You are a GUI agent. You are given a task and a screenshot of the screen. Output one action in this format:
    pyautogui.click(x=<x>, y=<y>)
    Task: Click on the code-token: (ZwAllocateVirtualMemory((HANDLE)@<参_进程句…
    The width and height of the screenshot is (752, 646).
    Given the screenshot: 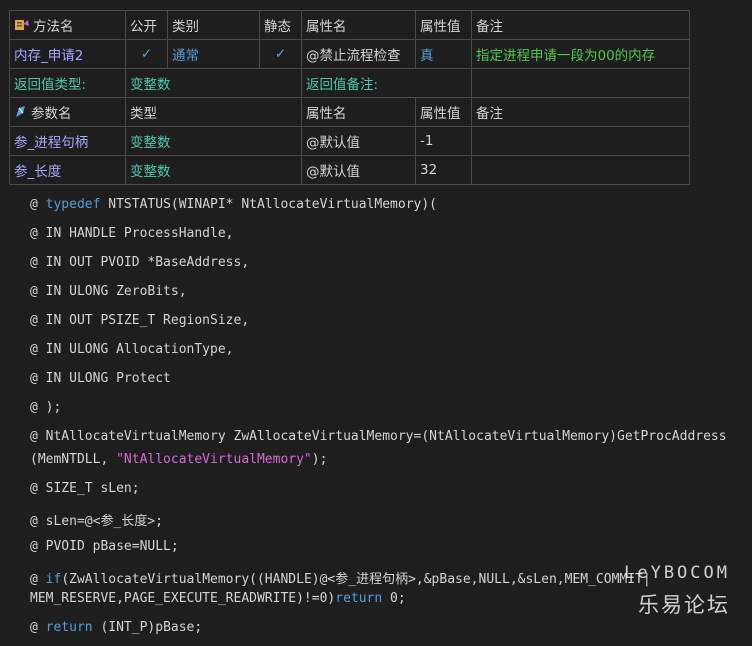 What is the action you would take?
    pyautogui.click(x=356, y=579)
    